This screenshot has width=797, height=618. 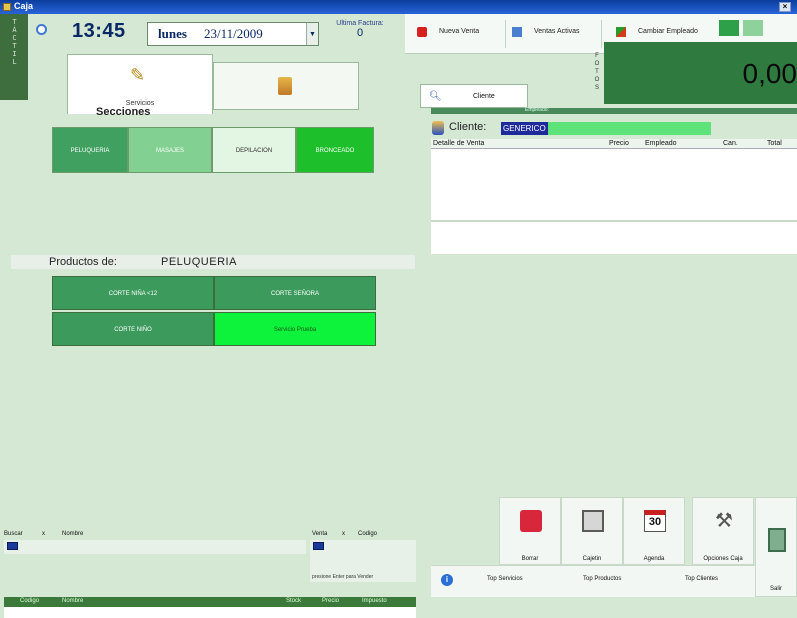 I want to click on detalle-venta-list-secondary, so click(x=614, y=238).